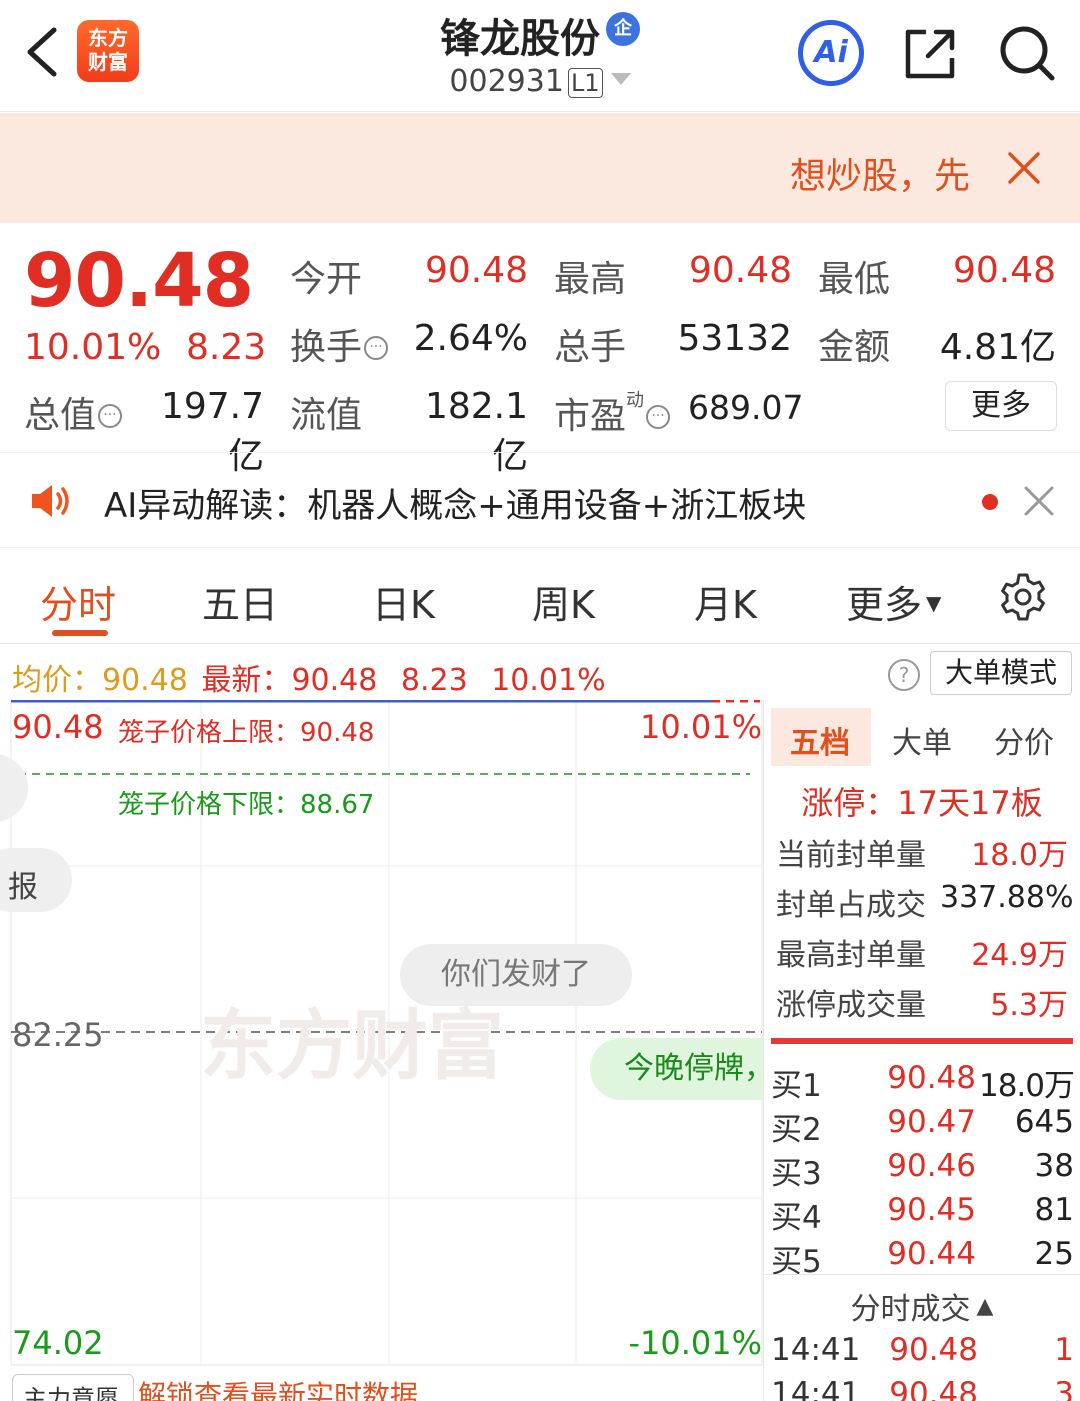 Image resolution: width=1080 pixels, height=1401 pixels. Describe the element at coordinates (78, 601) in the screenshot. I see `tab-intraday: 分时` at that location.